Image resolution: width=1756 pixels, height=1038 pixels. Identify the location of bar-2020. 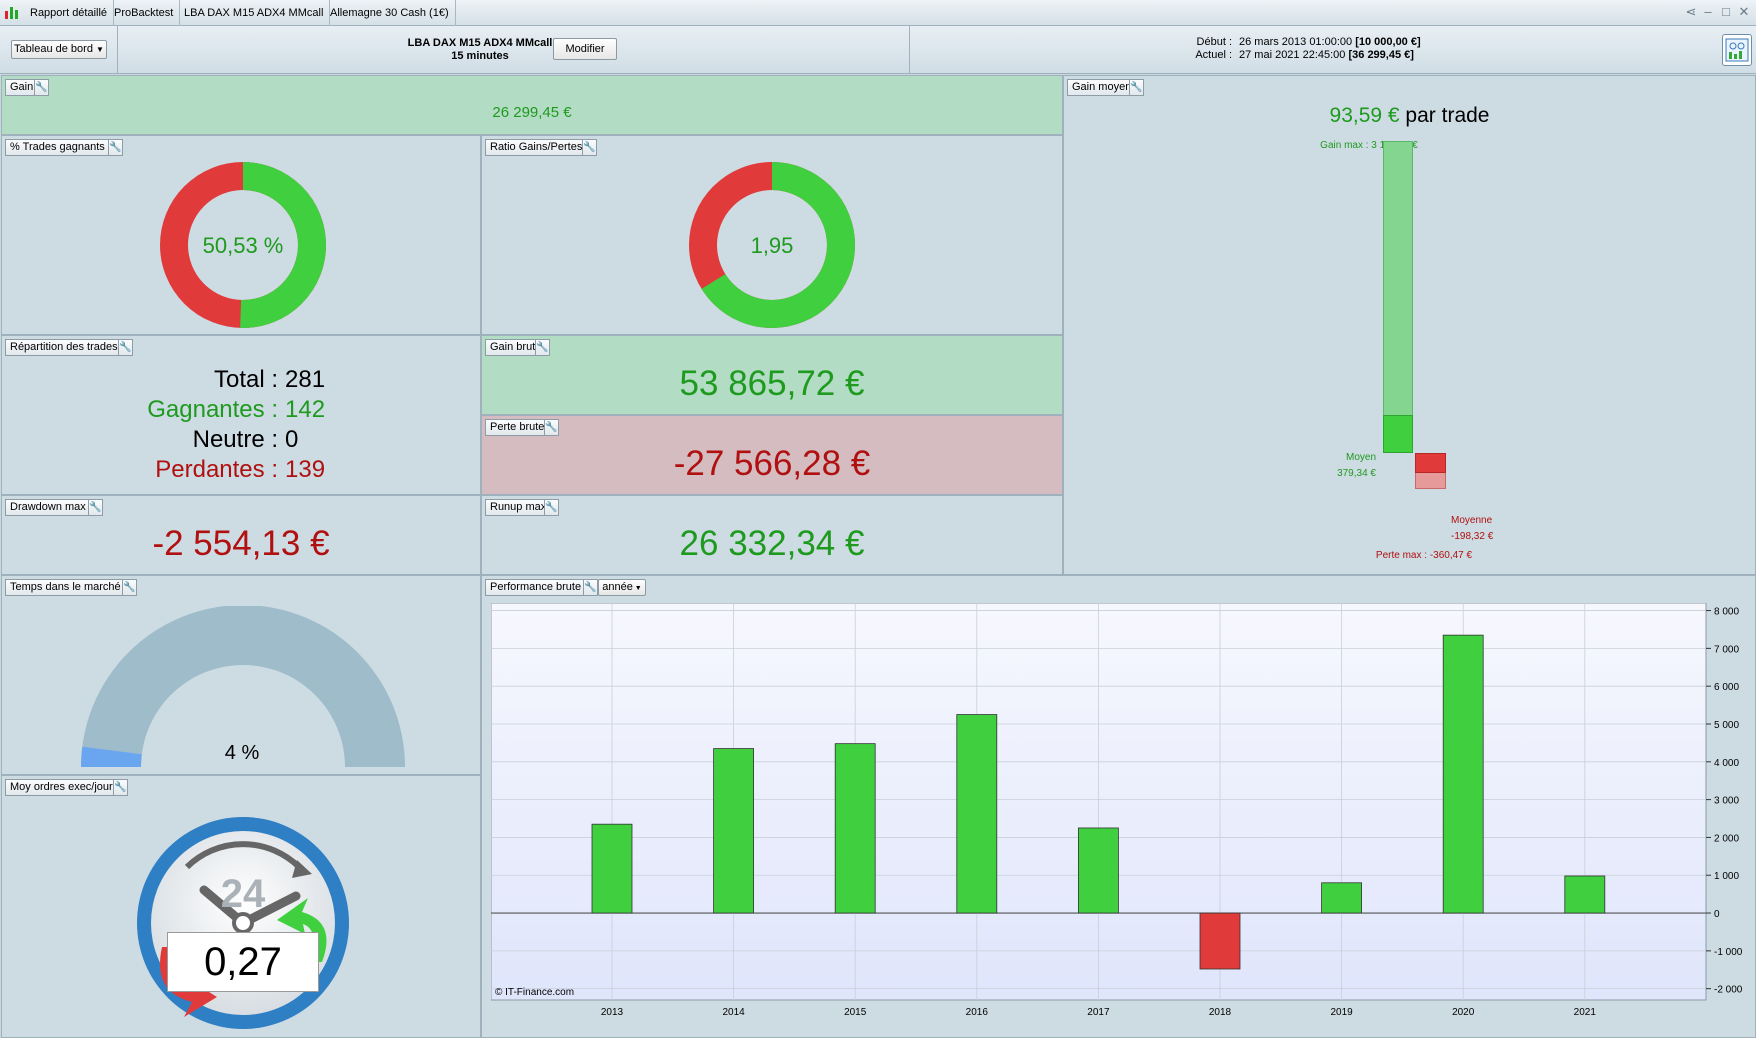
(1463, 774).